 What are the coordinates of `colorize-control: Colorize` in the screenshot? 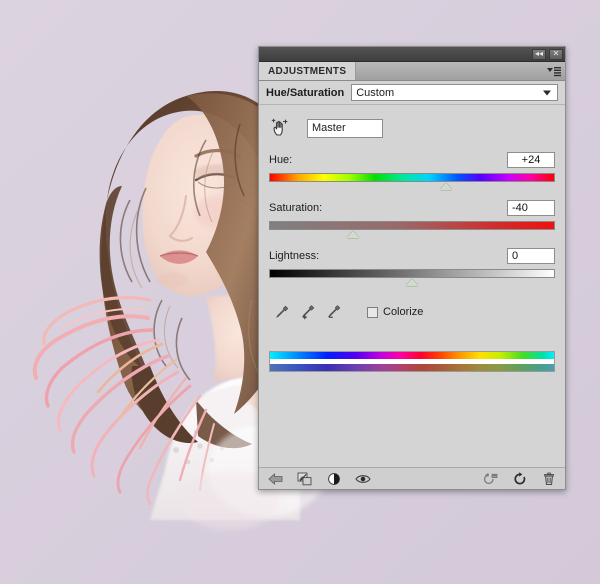 It's located at (395, 312).